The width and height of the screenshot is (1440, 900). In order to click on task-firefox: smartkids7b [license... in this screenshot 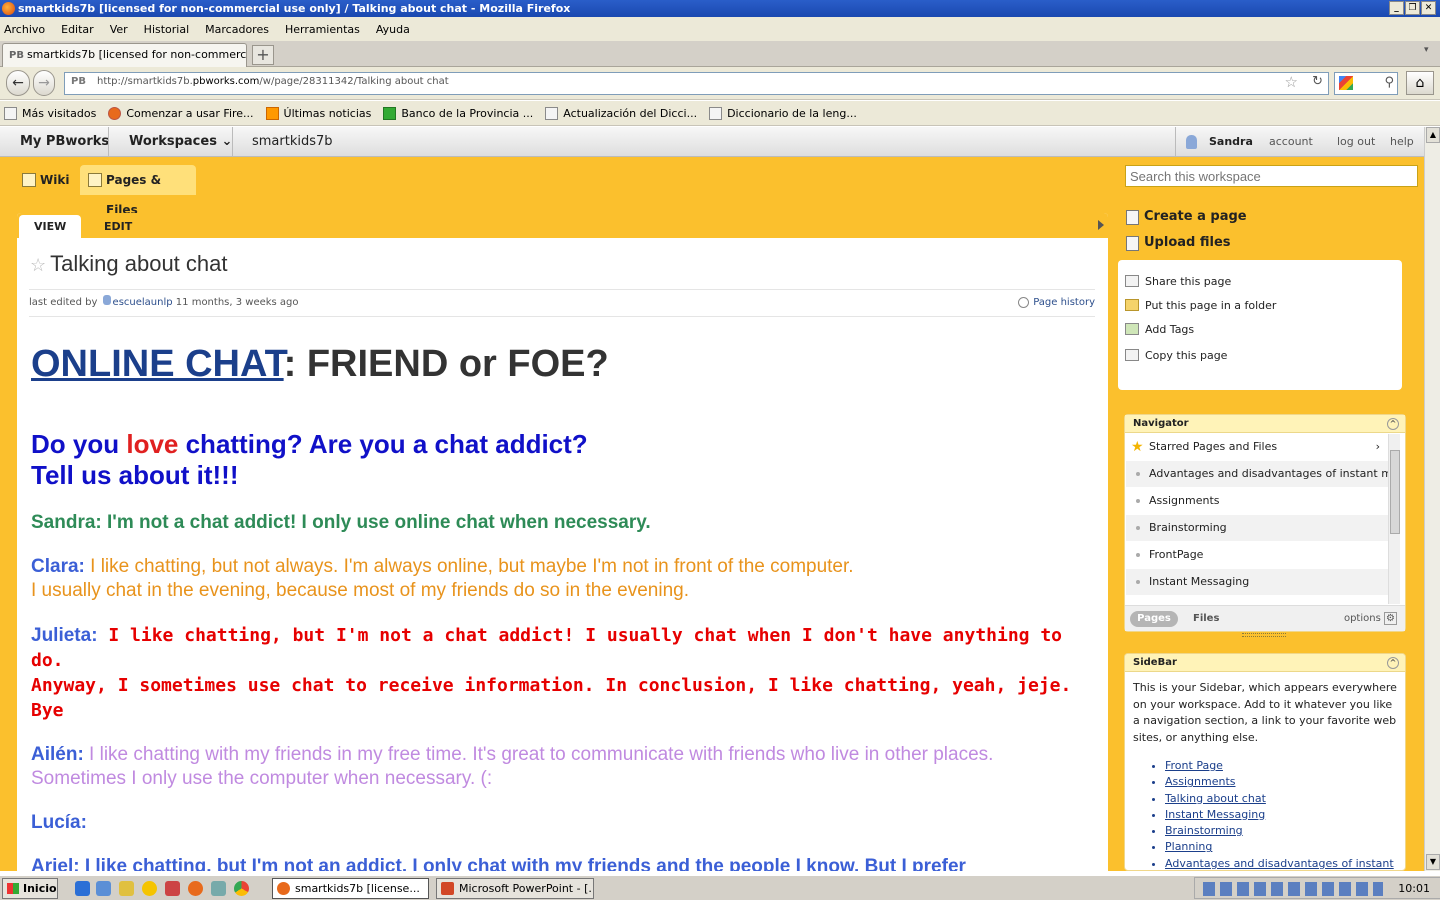, I will do `click(350, 888)`.